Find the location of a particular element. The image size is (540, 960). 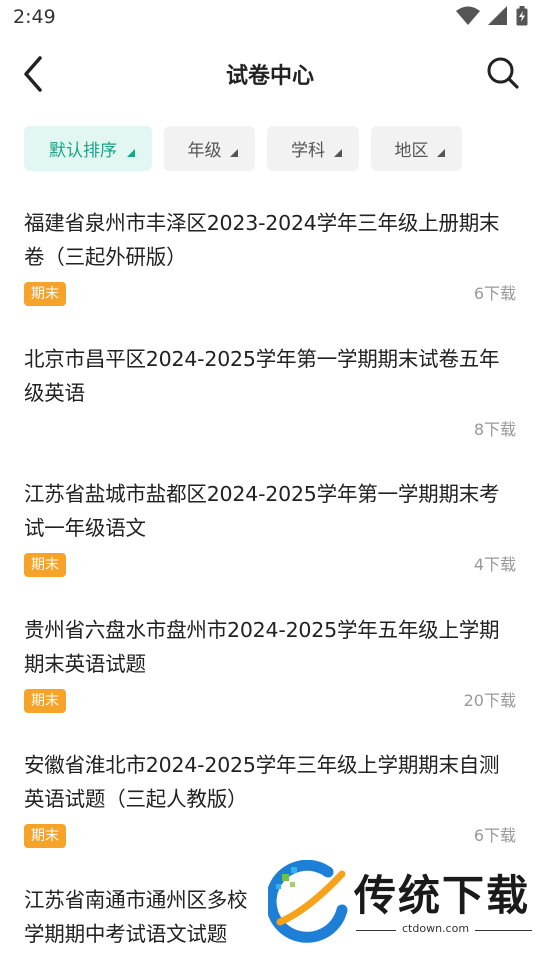

list-item: 北京市昌平区2024-2025学年第一学期期末试卷五年级英语 8下载 is located at coordinates (270, 393).